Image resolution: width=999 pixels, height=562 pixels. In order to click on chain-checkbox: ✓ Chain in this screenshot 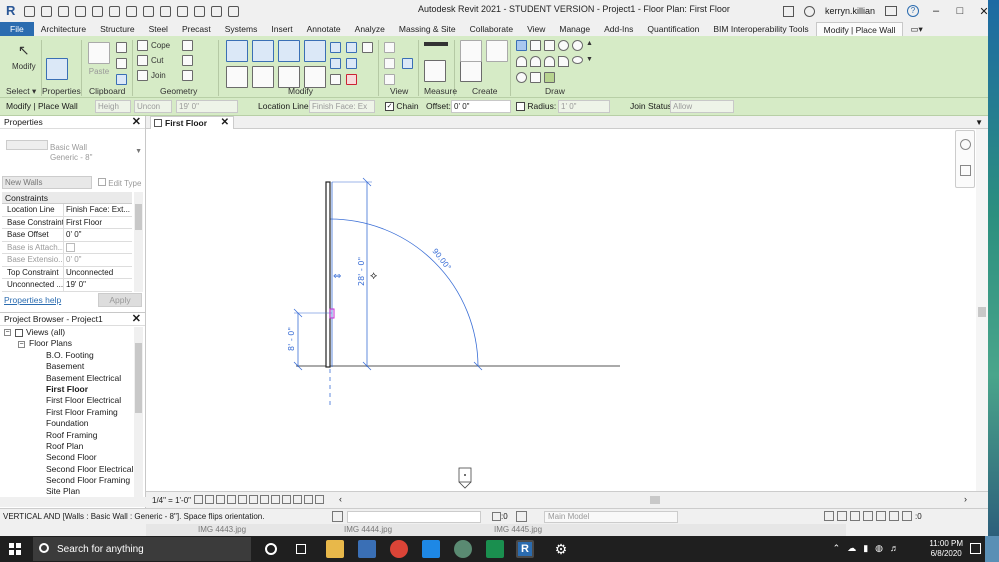, I will do `click(402, 106)`.